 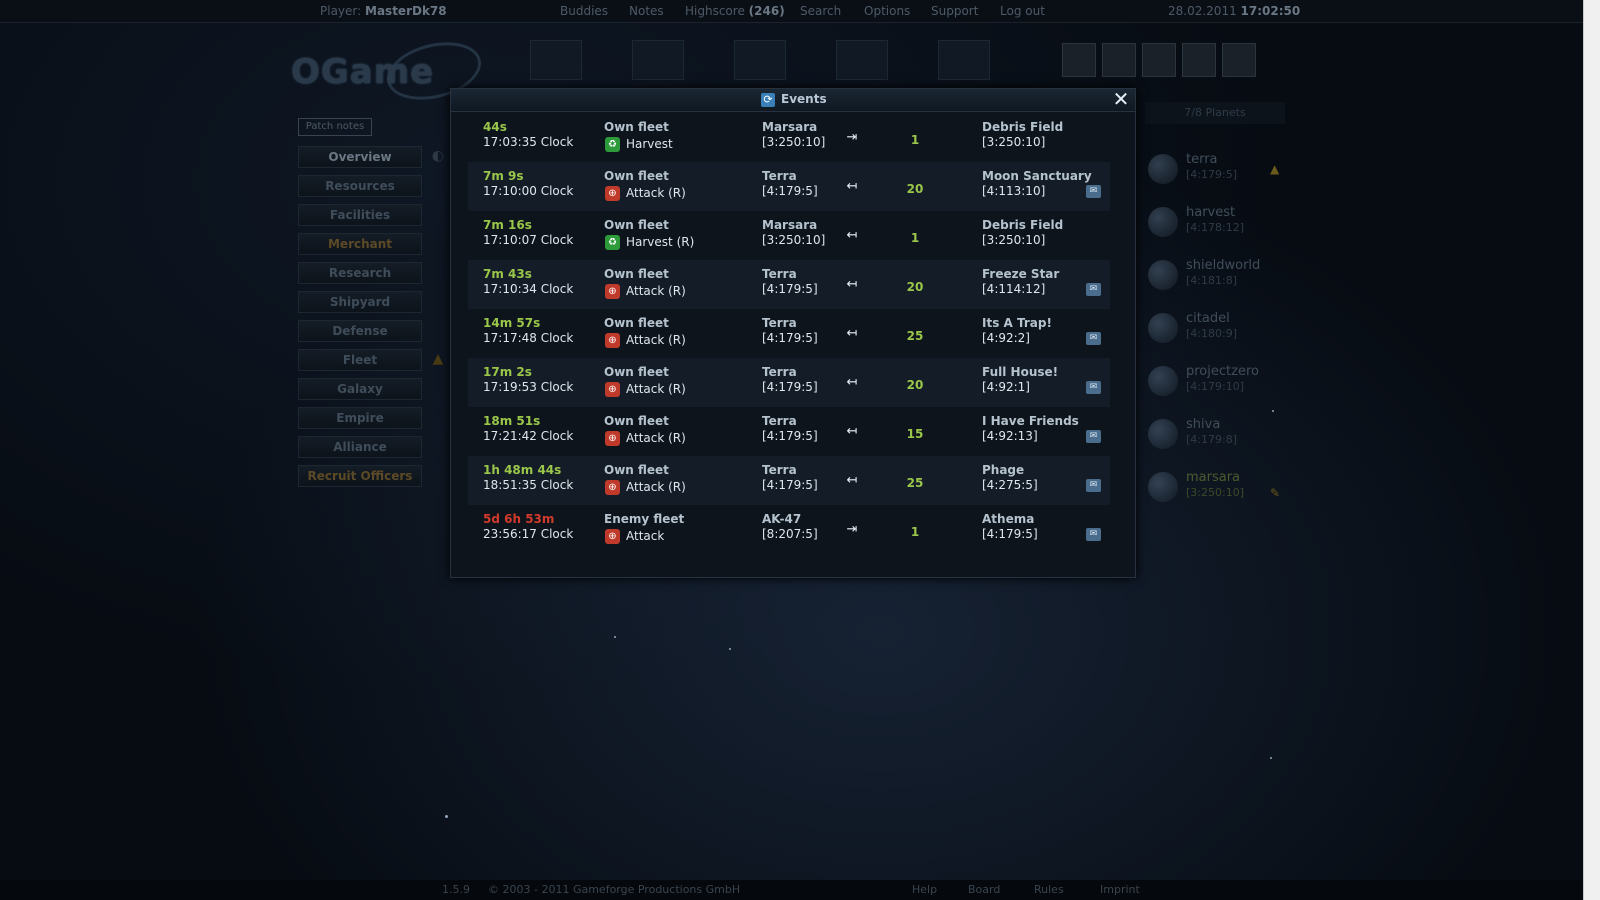 What do you see at coordinates (1049, 889) in the screenshot?
I see `footer-rules-link: Rules` at bounding box center [1049, 889].